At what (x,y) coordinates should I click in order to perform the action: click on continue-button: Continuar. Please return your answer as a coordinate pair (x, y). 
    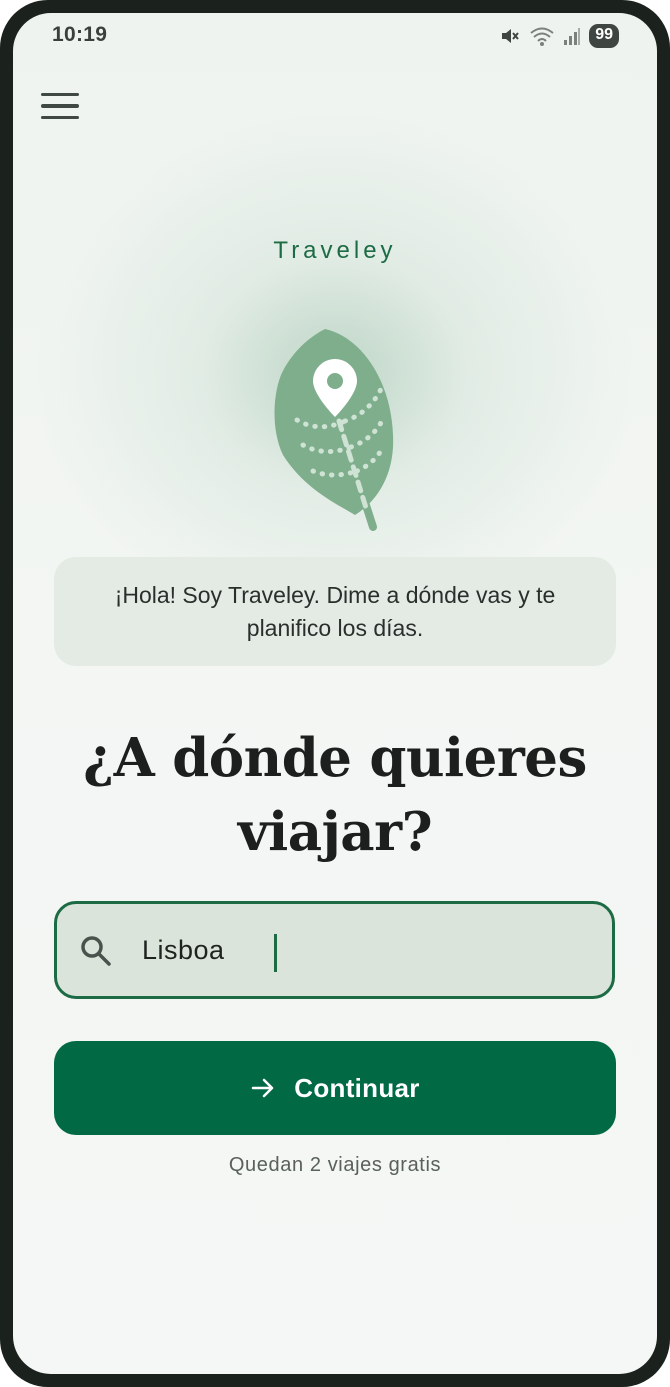
    Looking at the image, I should click on (335, 1088).